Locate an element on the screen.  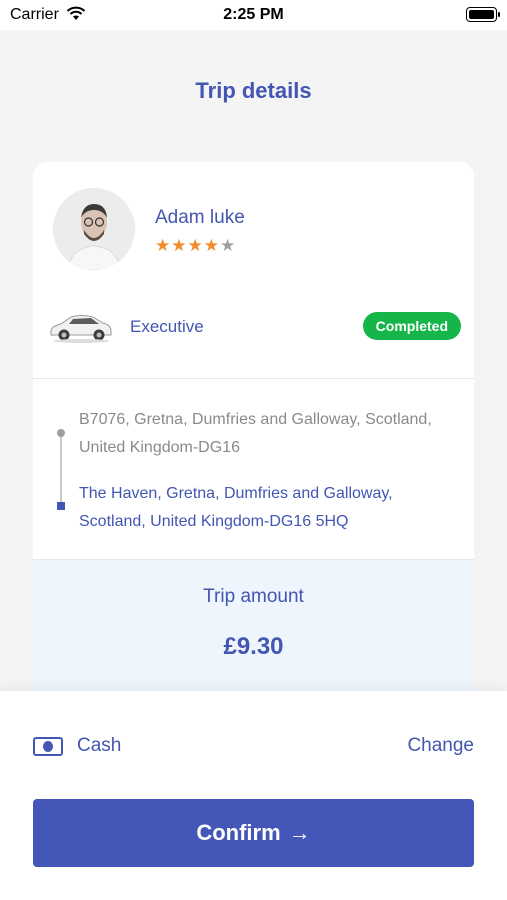
rating-stars-icon: ★★★★ is located at coordinates (187, 245).